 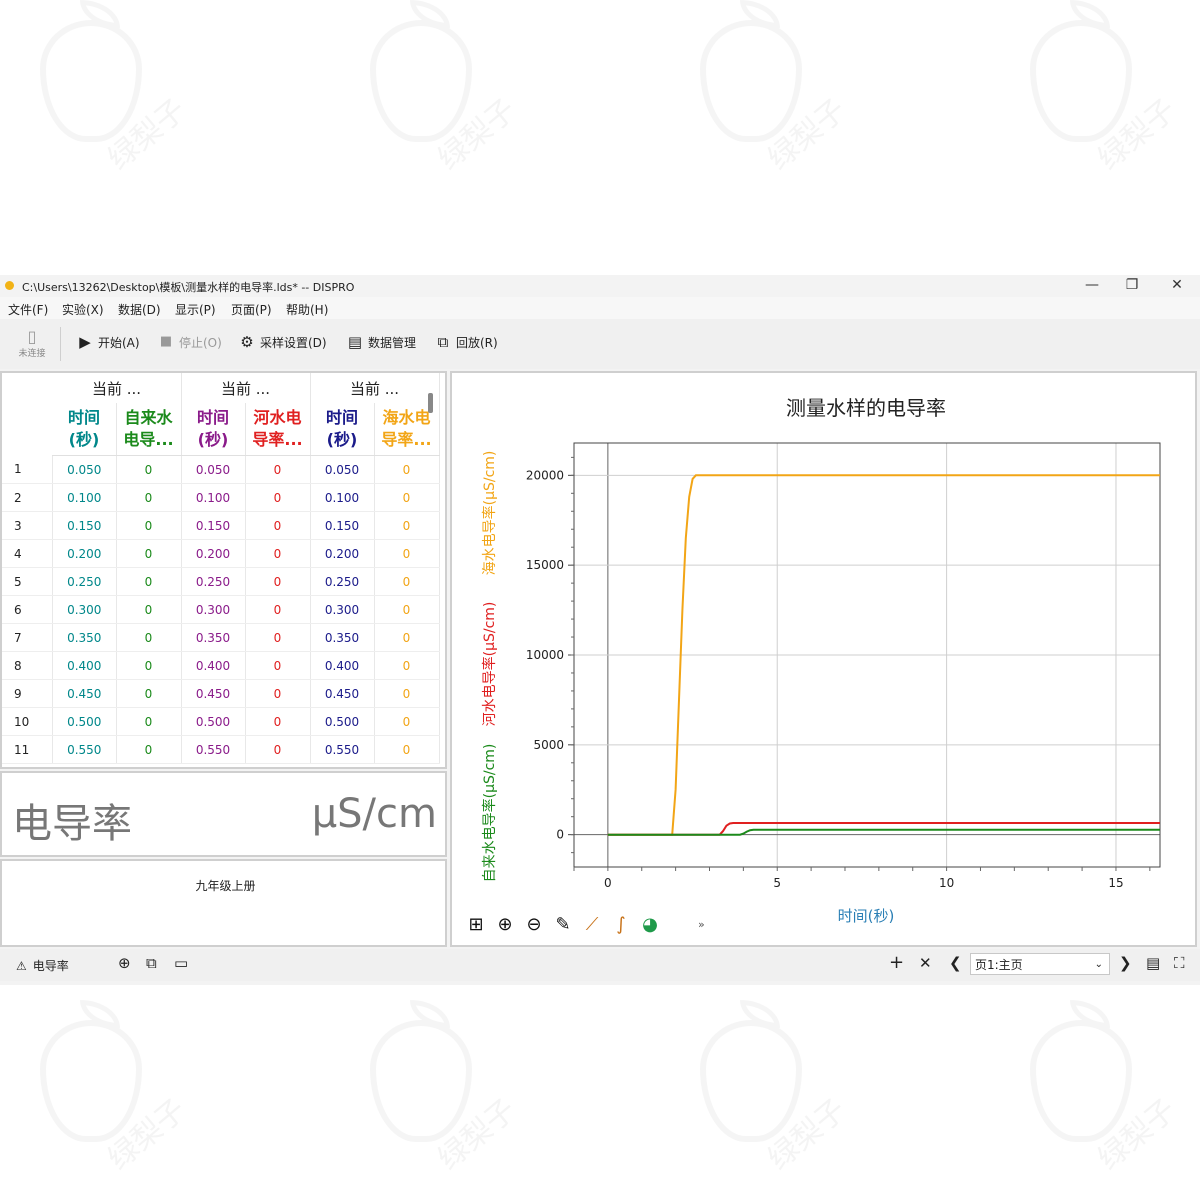 What do you see at coordinates (504, 924) in the screenshot?
I see `zoom-in-icon: ⊕` at bounding box center [504, 924].